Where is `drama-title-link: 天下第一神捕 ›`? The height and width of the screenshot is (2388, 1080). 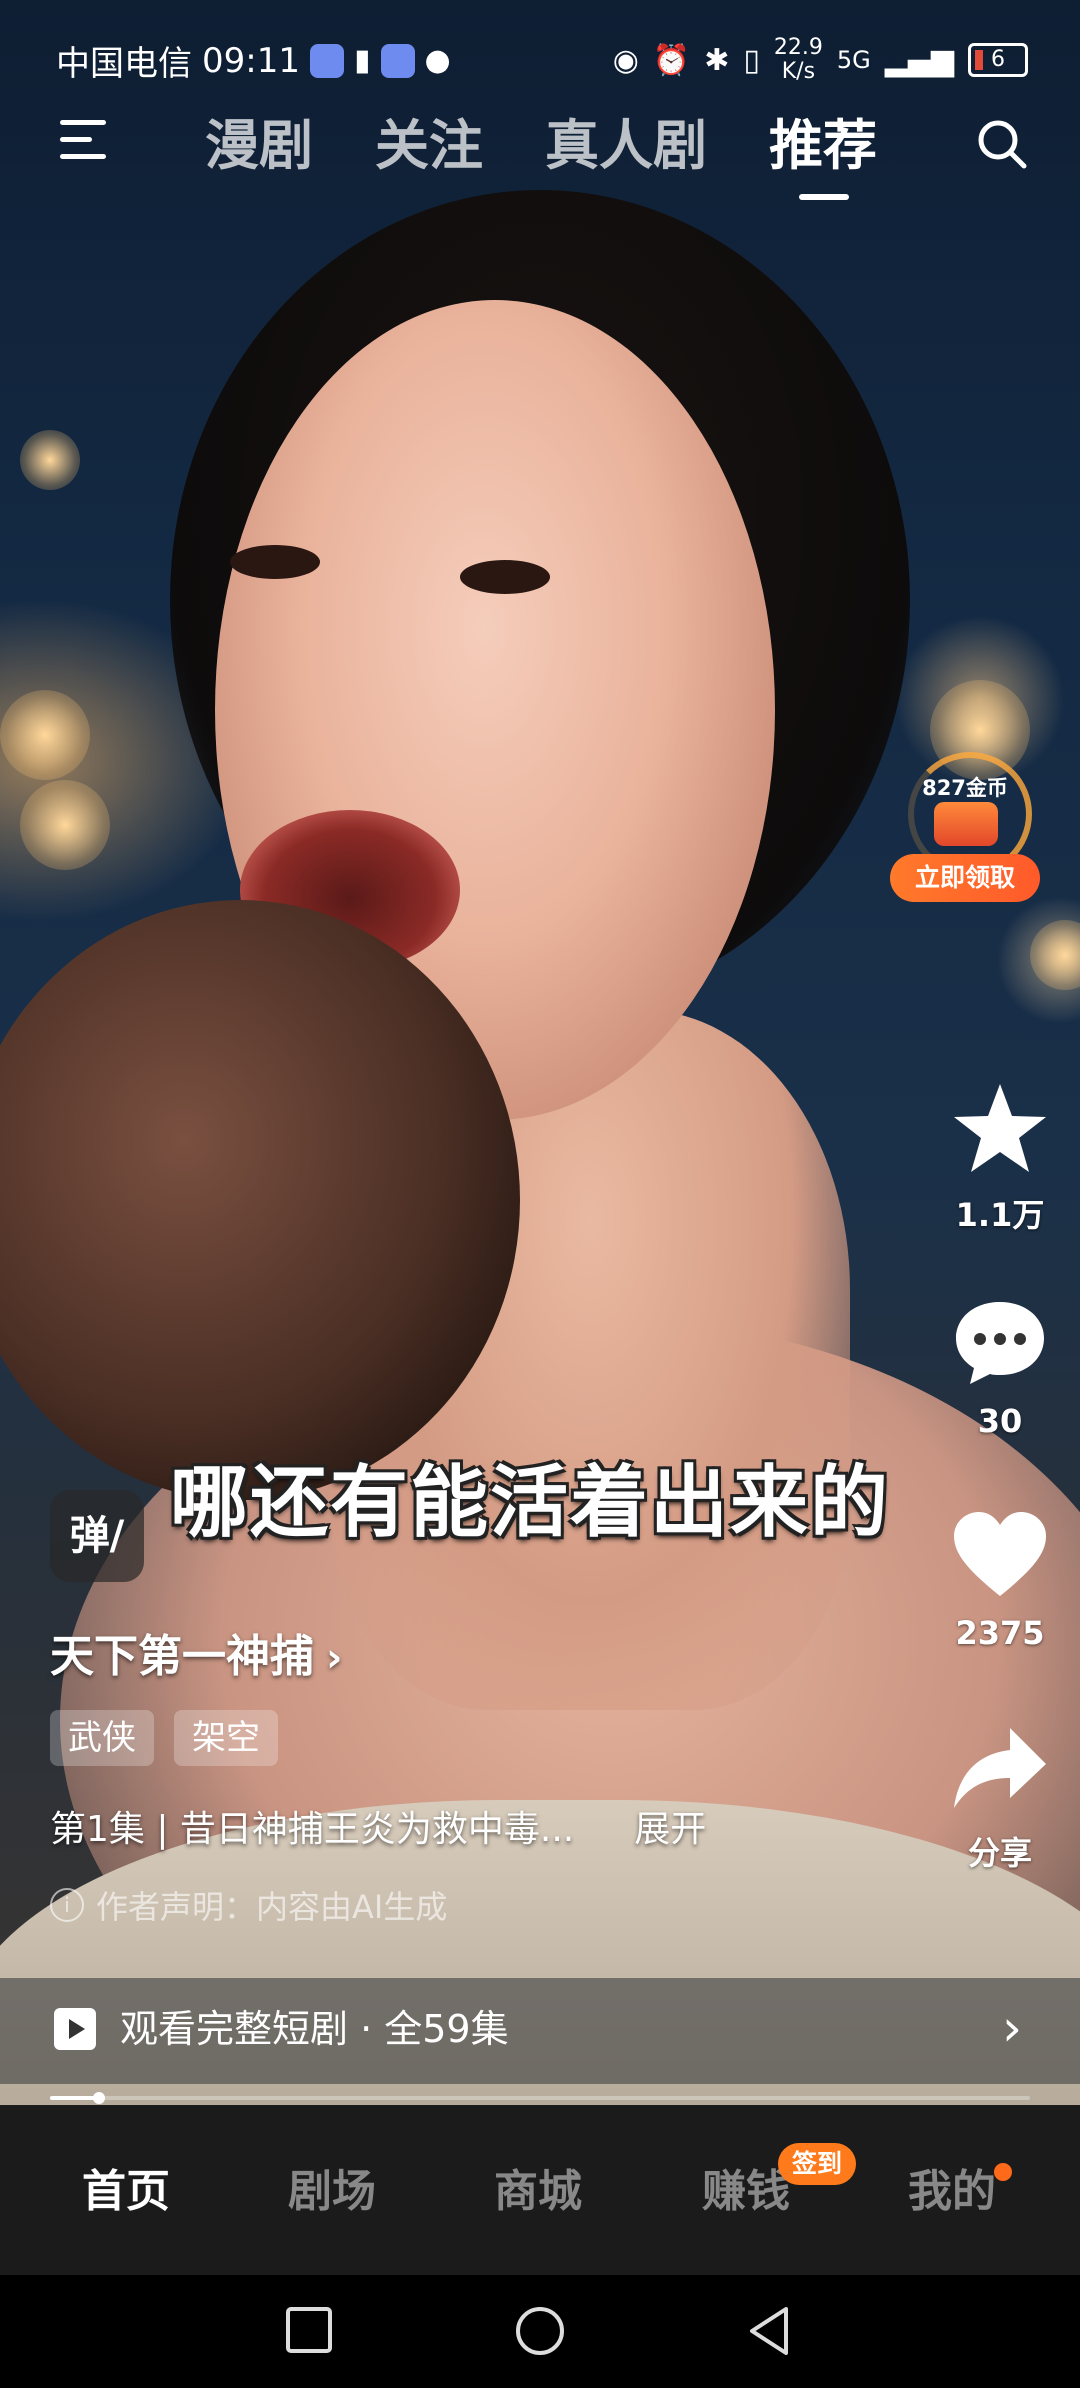
drama-title-link: 天下第一神捕 › is located at coordinates (196, 1652).